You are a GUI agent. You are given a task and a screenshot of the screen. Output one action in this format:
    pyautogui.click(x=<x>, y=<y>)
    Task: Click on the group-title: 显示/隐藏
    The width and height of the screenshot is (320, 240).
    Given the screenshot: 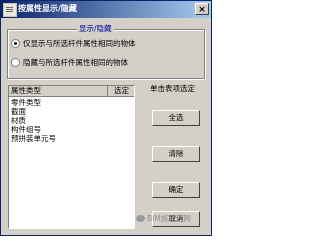 What is the action you would take?
    pyautogui.click(x=95, y=29)
    